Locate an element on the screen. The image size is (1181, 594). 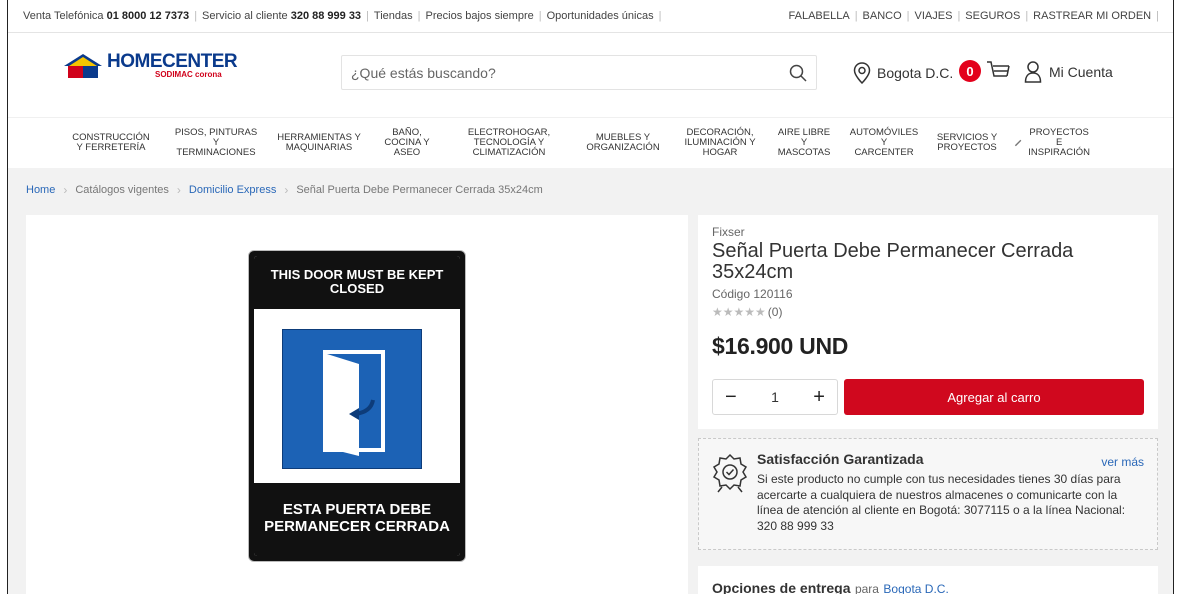
nav-pisos: PISOS, PINTURAS Y TERMINACIONES is located at coordinates (216, 143).